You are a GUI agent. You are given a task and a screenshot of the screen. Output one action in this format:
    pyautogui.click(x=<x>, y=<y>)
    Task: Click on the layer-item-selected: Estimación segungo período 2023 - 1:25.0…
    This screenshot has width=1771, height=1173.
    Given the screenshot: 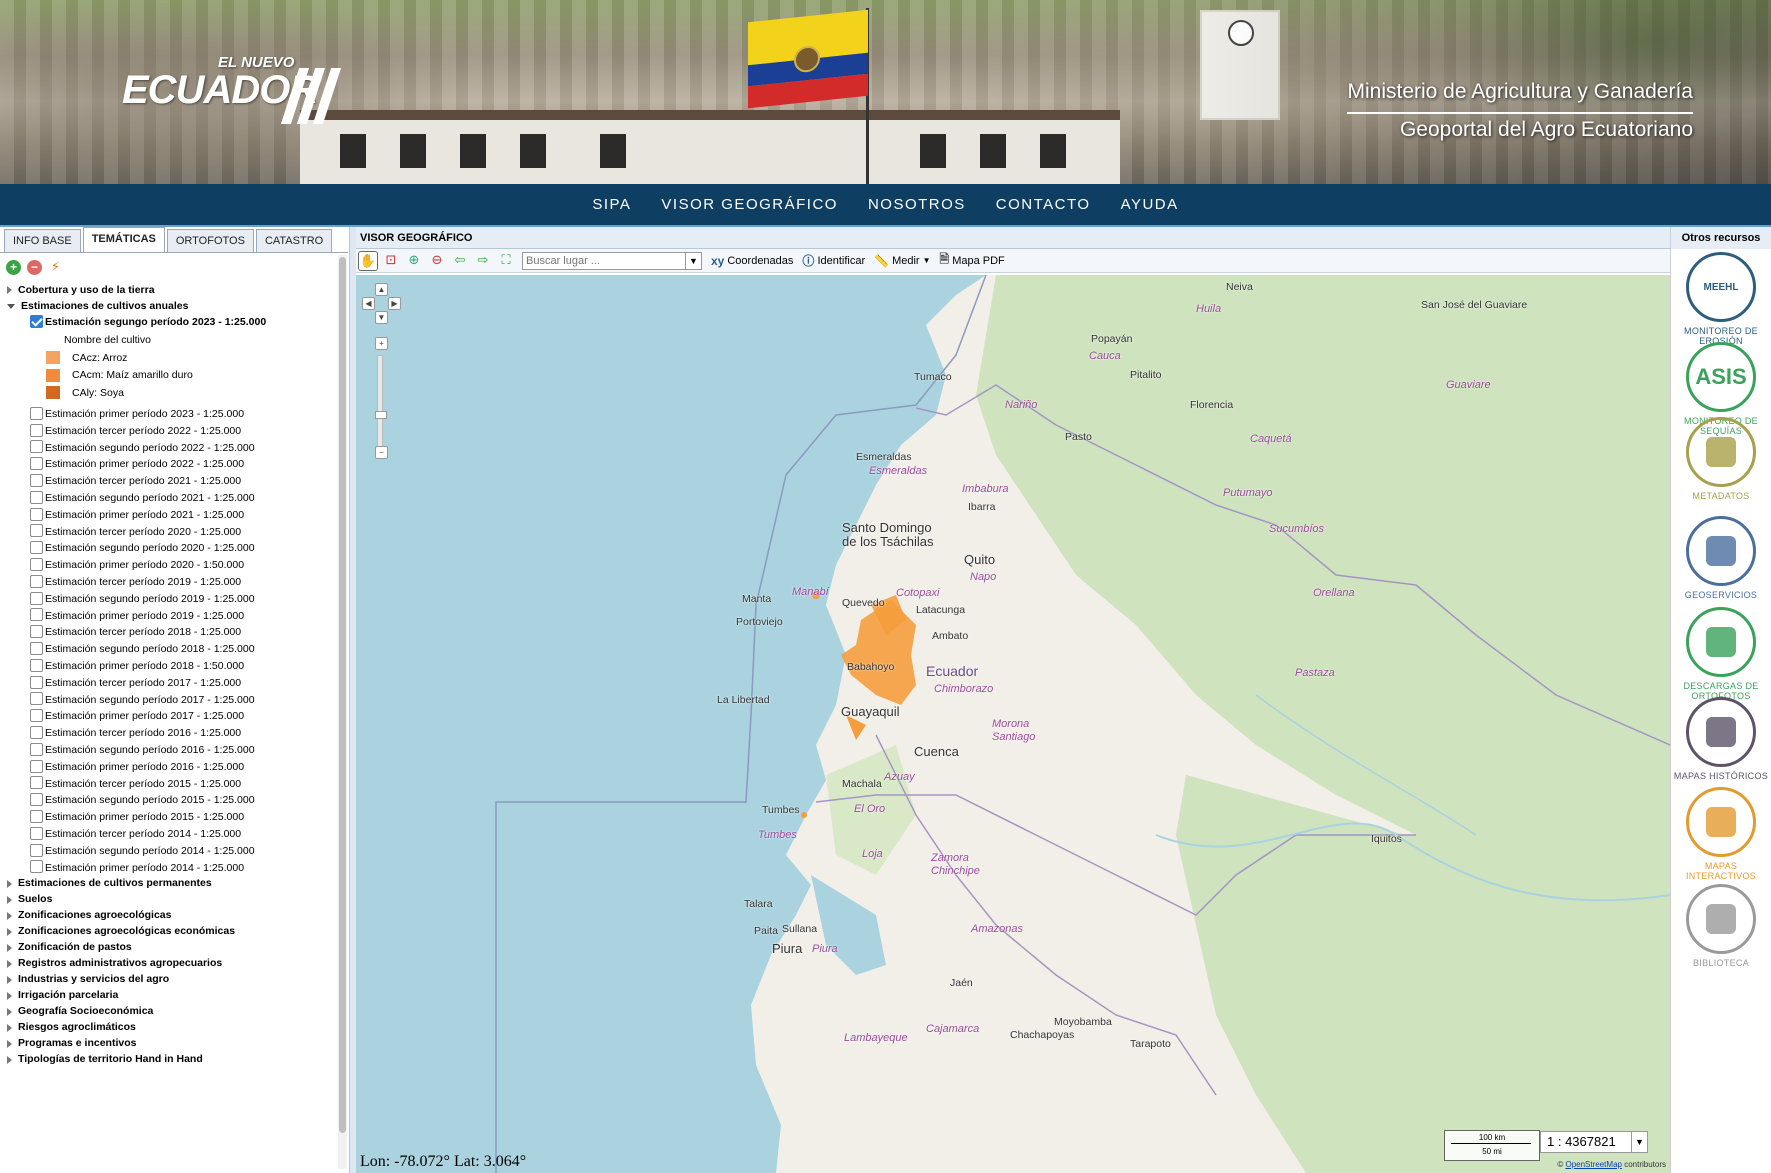 What is the action you would take?
    pyautogui.click(x=148, y=322)
    